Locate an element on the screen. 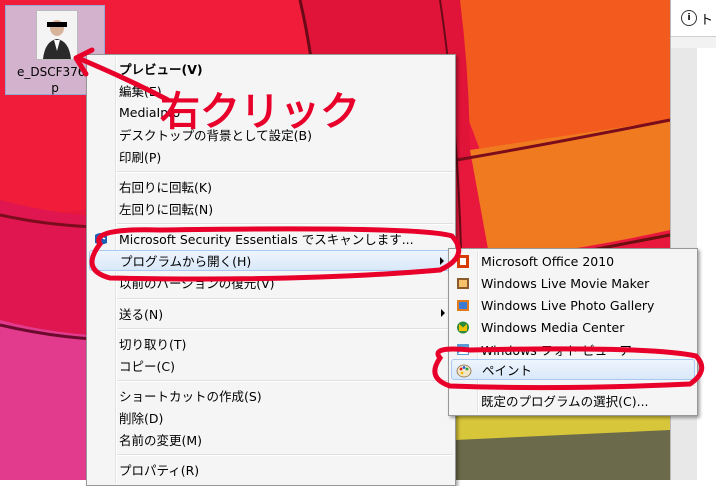 This screenshot has width=716, height=486. submenu-item-paint: ペイント is located at coordinates (573, 369).